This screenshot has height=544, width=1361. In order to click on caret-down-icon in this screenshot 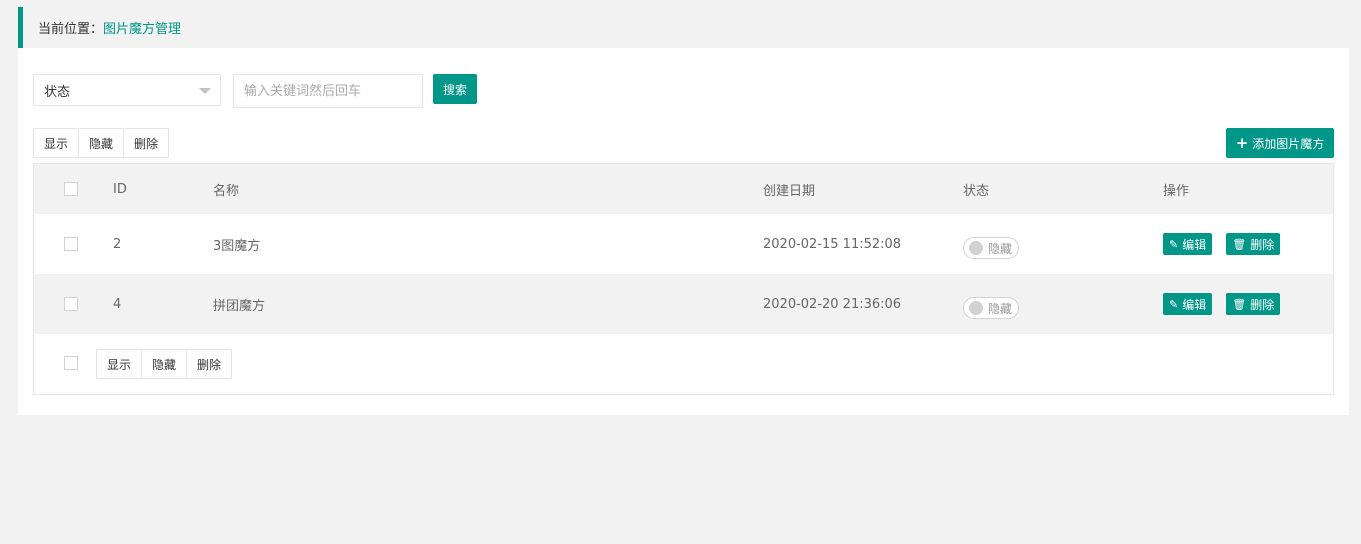, I will do `click(205, 91)`.